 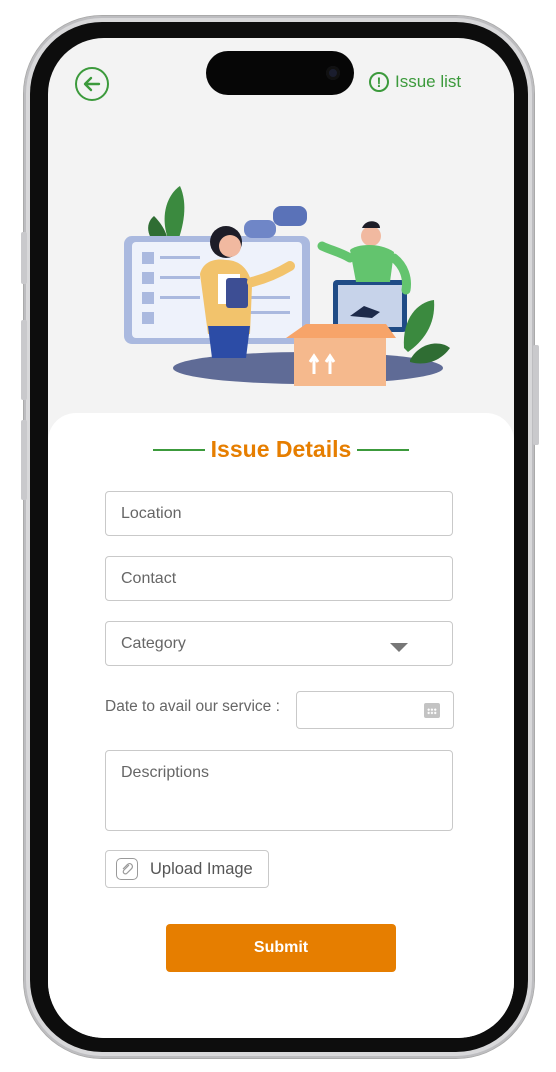 I want to click on submit-label: Submit, so click(x=281, y=947).